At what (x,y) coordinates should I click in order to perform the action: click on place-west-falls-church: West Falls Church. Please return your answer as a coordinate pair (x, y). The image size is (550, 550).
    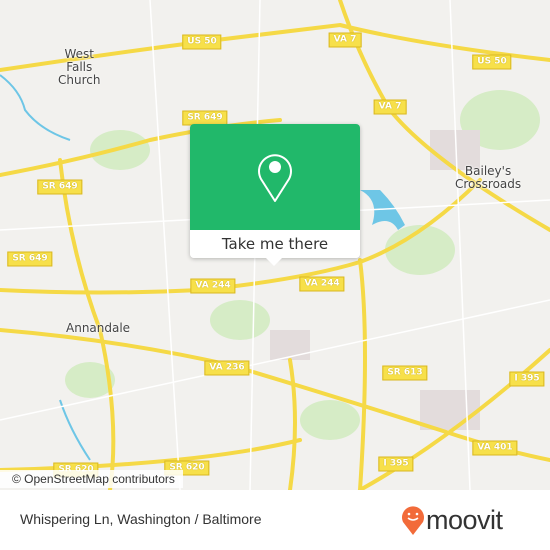
    Looking at the image, I should click on (79, 67).